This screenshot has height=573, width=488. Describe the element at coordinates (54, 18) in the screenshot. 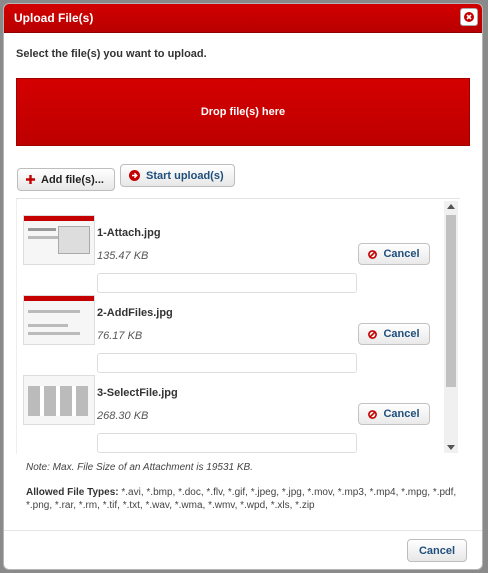

I see `dialog-title: Upload File(s)` at that location.